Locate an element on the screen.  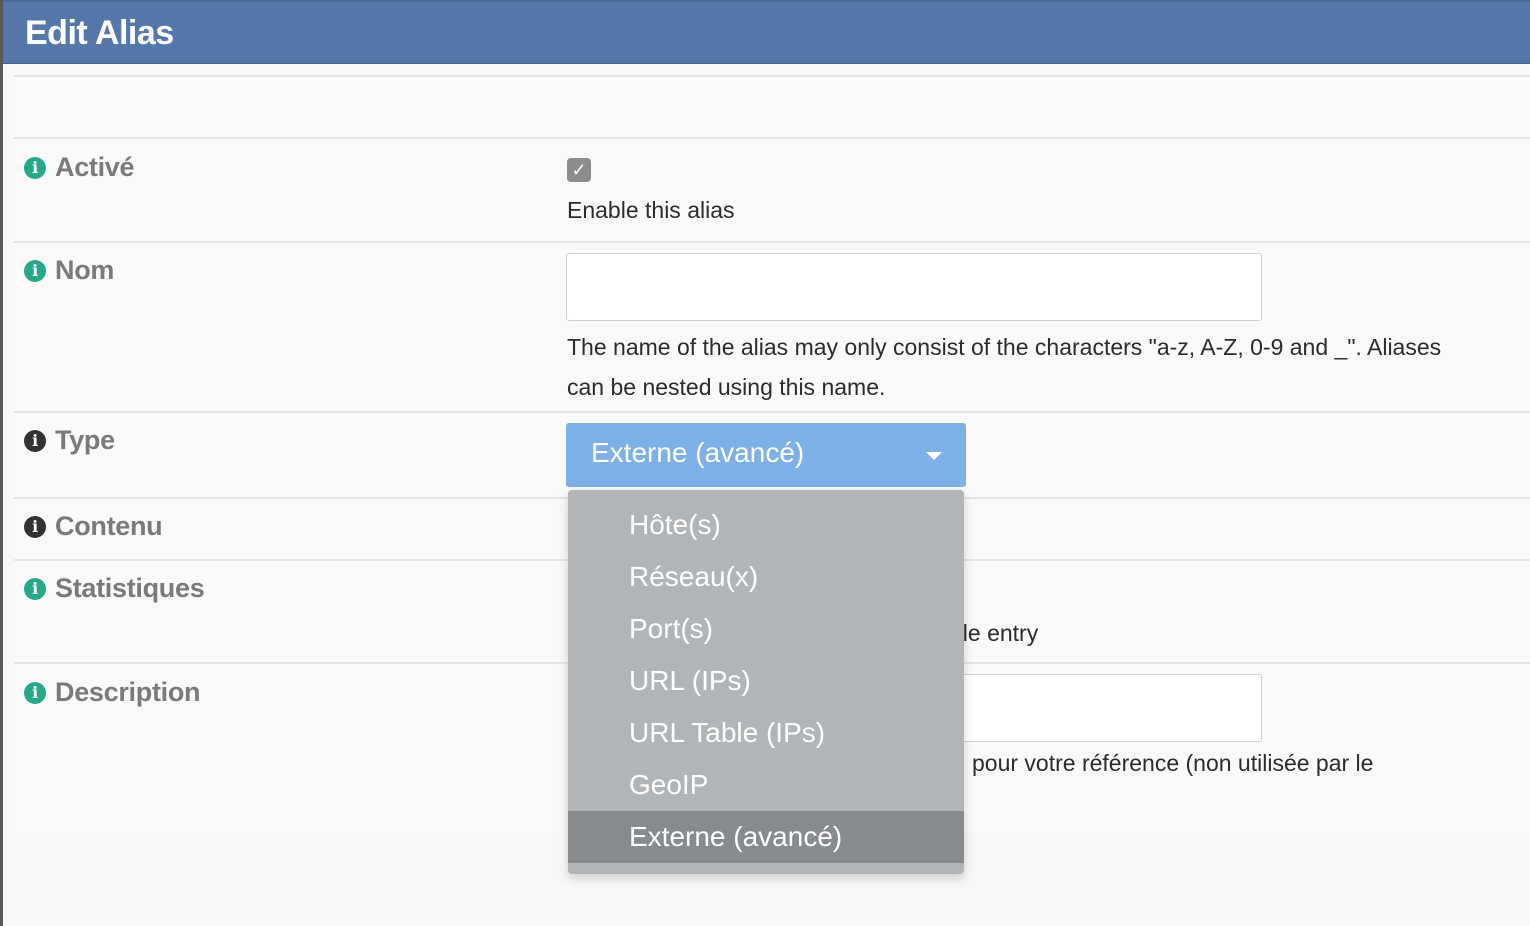
dialog-title: Edit Alias is located at coordinates (99, 33).